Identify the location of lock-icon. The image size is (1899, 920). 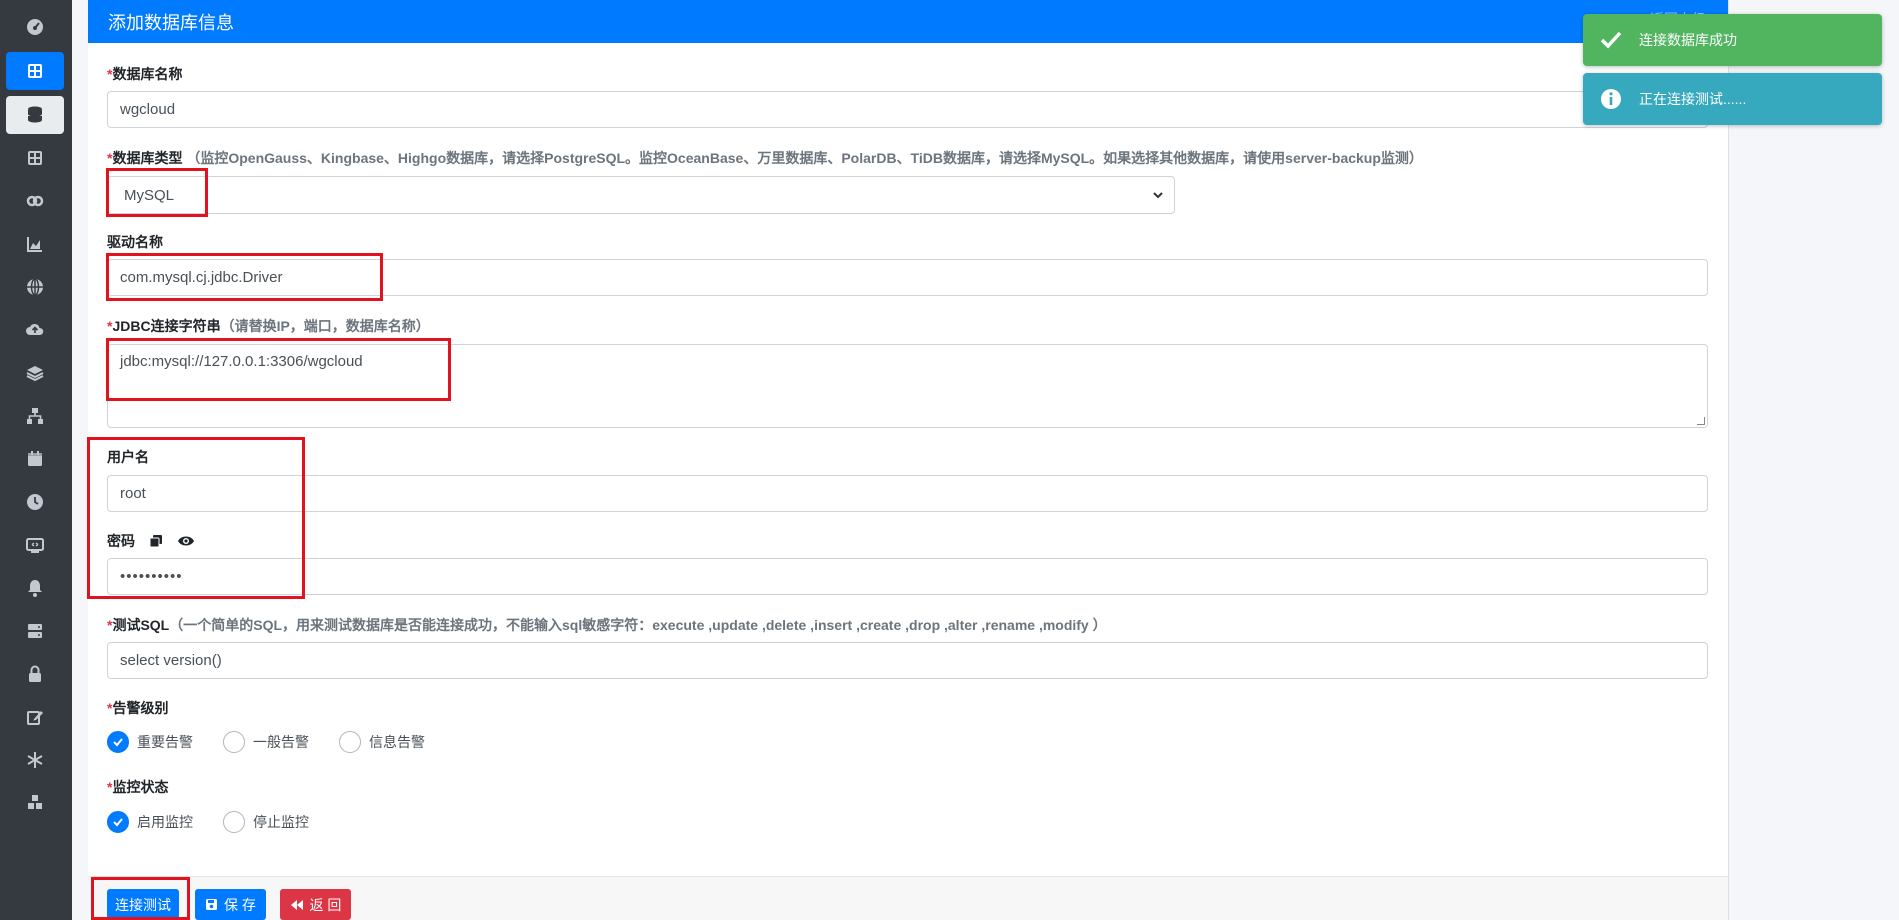
(35, 674).